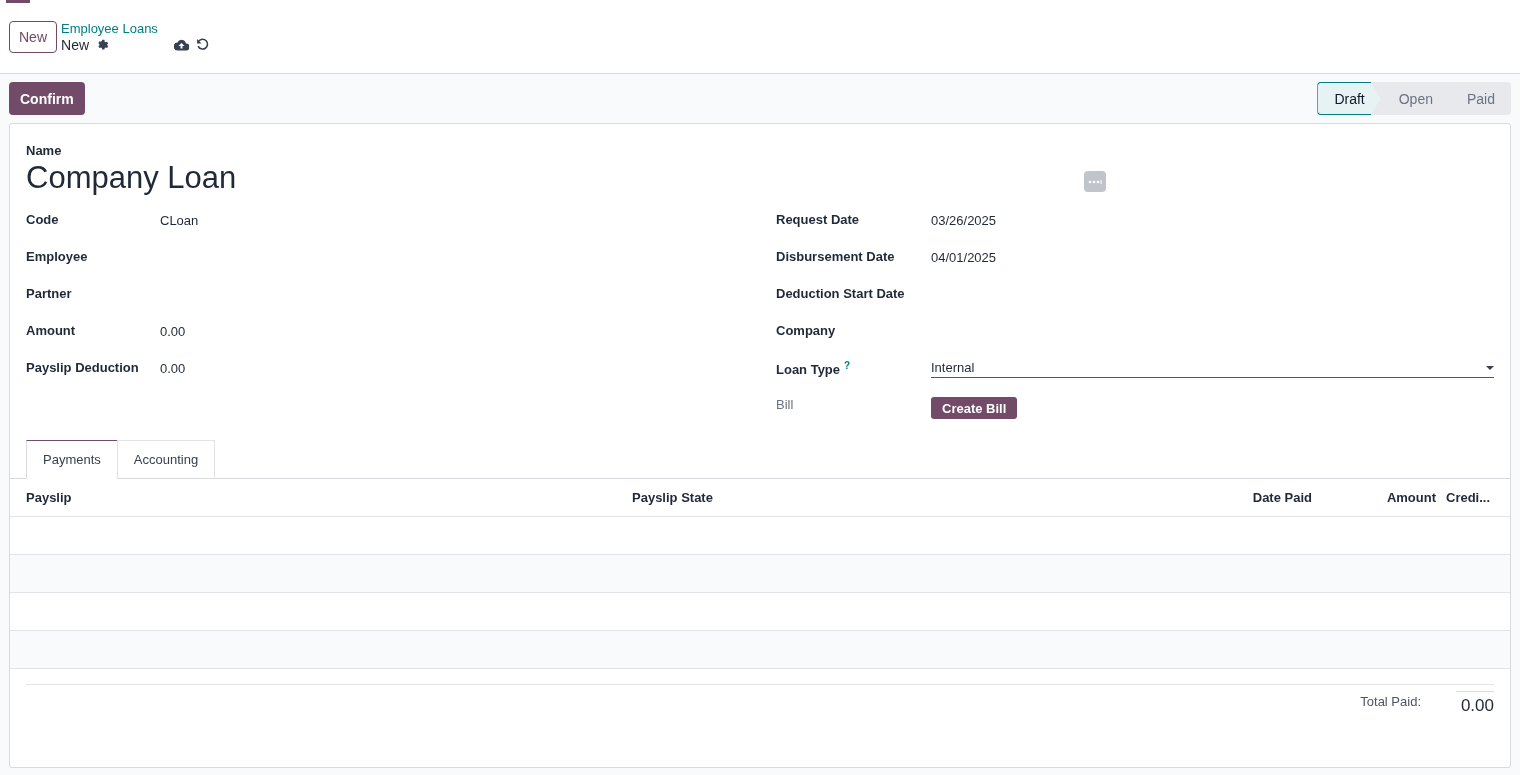  Describe the element at coordinates (33, 36) in the screenshot. I see `new-button: New` at that location.